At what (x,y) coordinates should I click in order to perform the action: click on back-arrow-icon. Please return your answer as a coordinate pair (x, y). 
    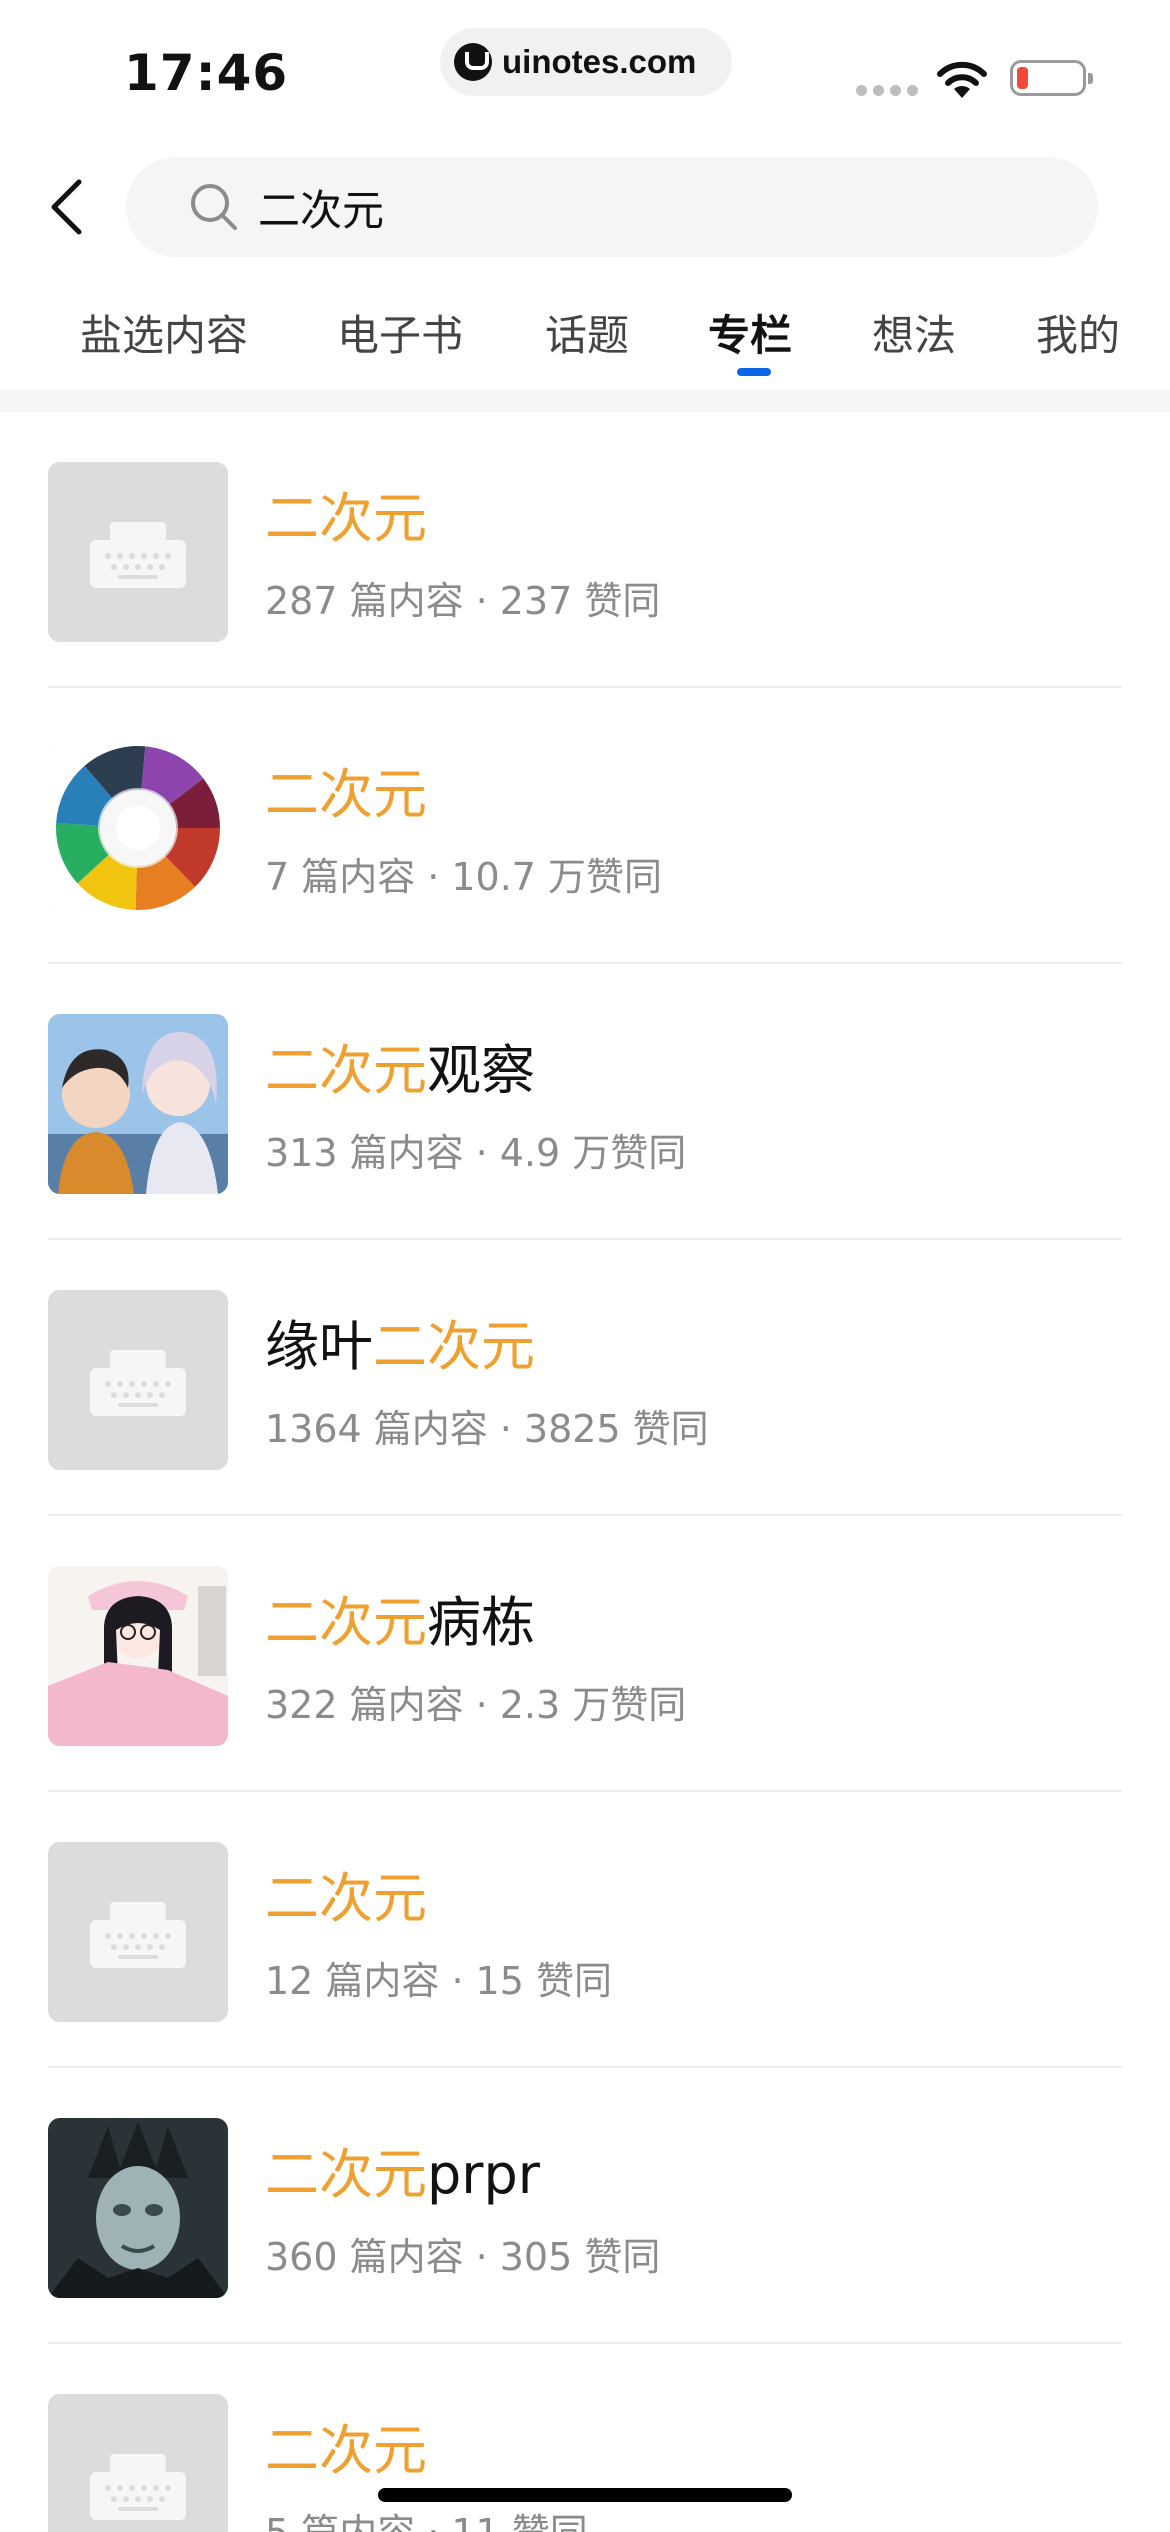
    Looking at the image, I should click on (66, 207).